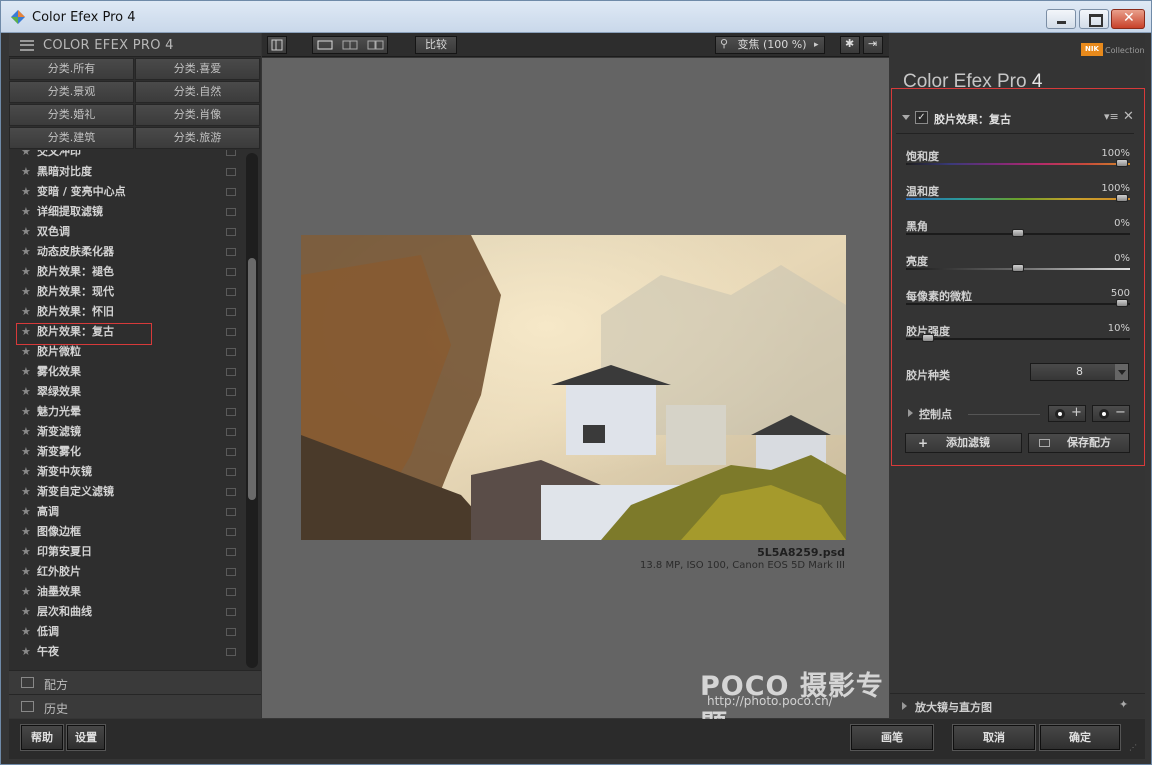  What do you see at coordinates (71, 92) in the screenshot?
I see `category-button: 分类.景观` at bounding box center [71, 92].